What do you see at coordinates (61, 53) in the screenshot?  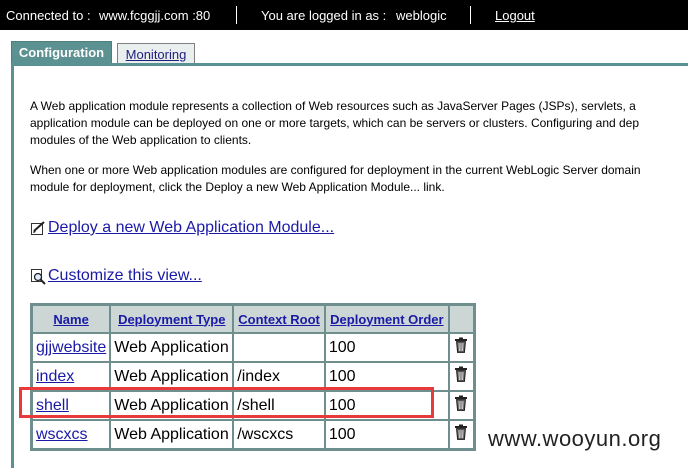 I see `tab-configuration: Configuration` at bounding box center [61, 53].